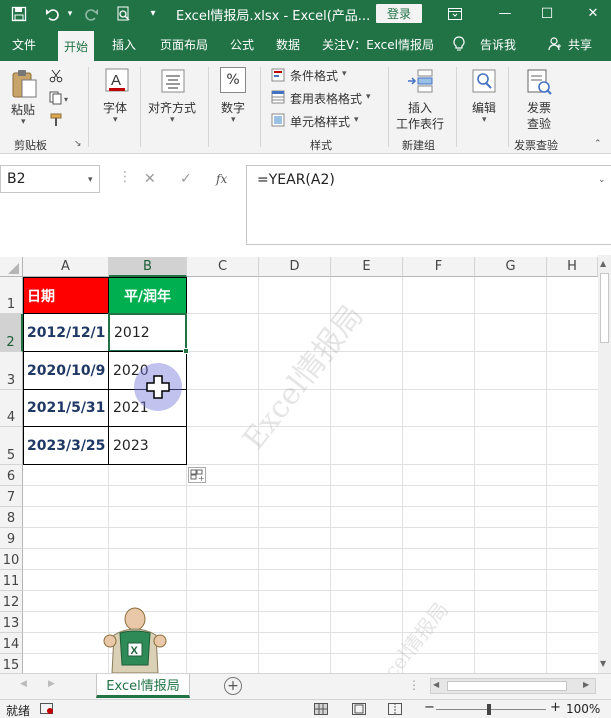  Describe the element at coordinates (148, 267) in the screenshot. I see `column-header-b: B` at that location.